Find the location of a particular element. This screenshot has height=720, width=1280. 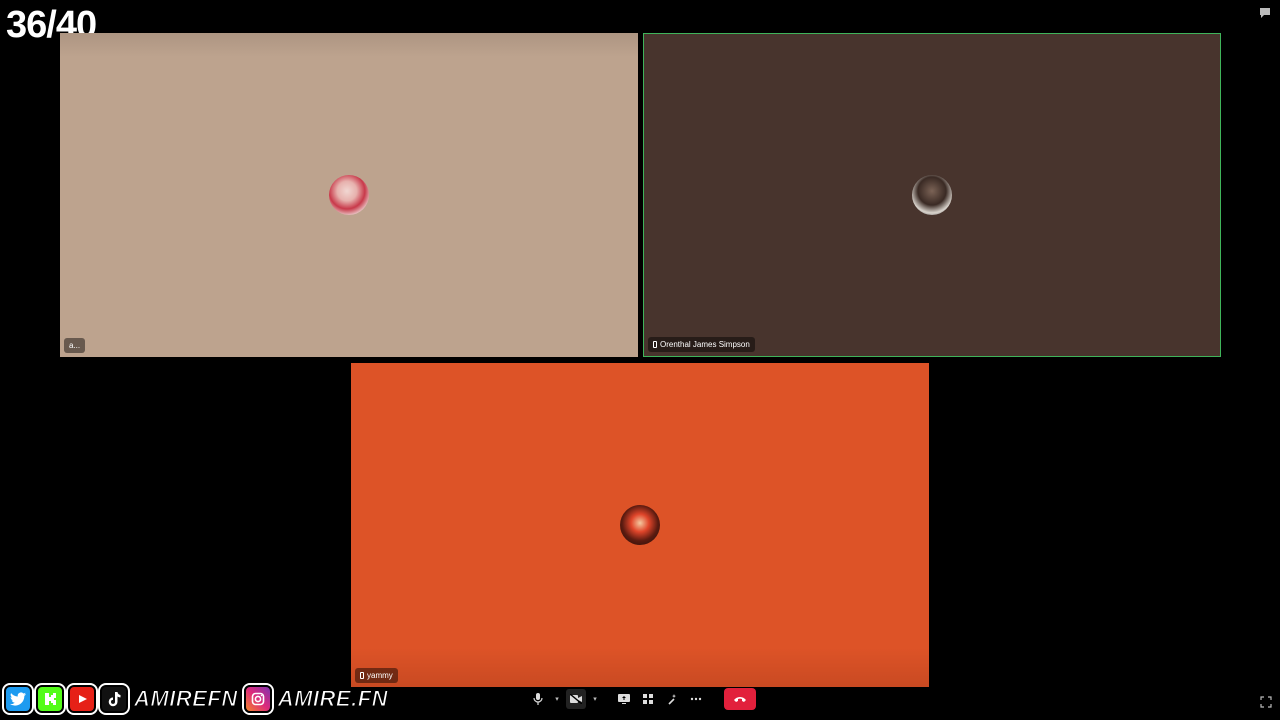

apps-icon is located at coordinates (648, 699).